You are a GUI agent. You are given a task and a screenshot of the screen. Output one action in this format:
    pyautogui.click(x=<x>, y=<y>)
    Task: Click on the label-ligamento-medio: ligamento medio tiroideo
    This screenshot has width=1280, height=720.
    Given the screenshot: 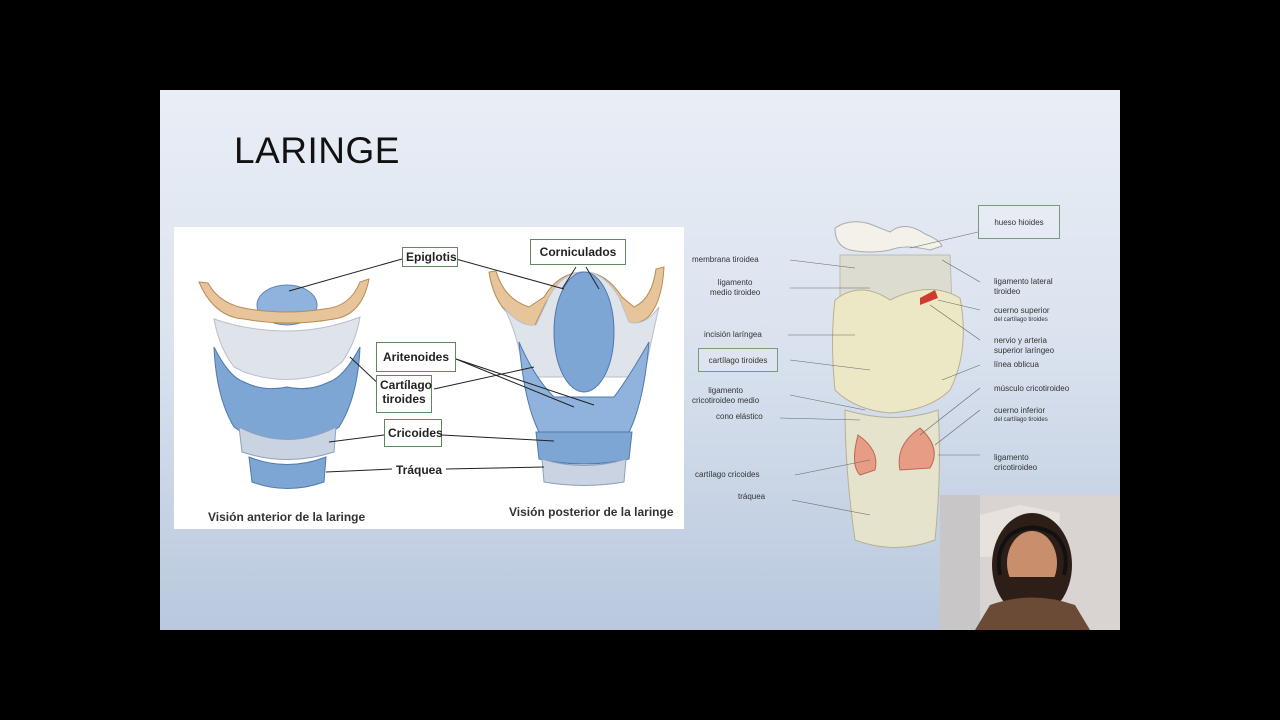 What is the action you would take?
    pyautogui.click(x=735, y=288)
    